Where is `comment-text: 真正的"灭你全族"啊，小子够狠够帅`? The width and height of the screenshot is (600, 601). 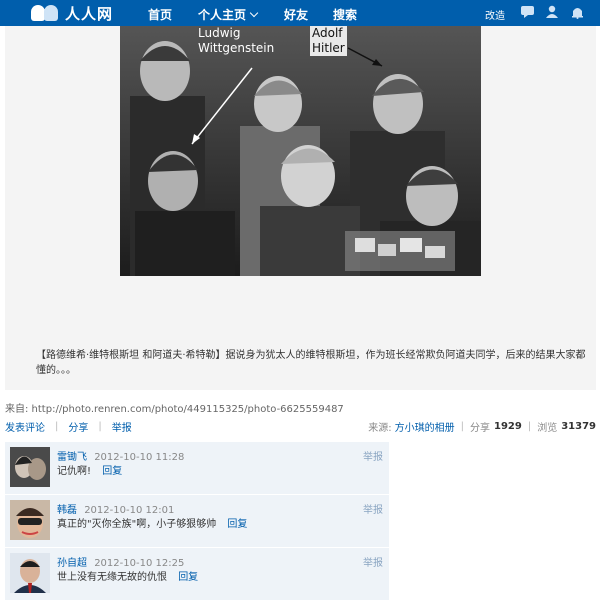
comment-text: 真正的"灭你全族"啊，小子够狠够帅 is located at coordinates (137, 524).